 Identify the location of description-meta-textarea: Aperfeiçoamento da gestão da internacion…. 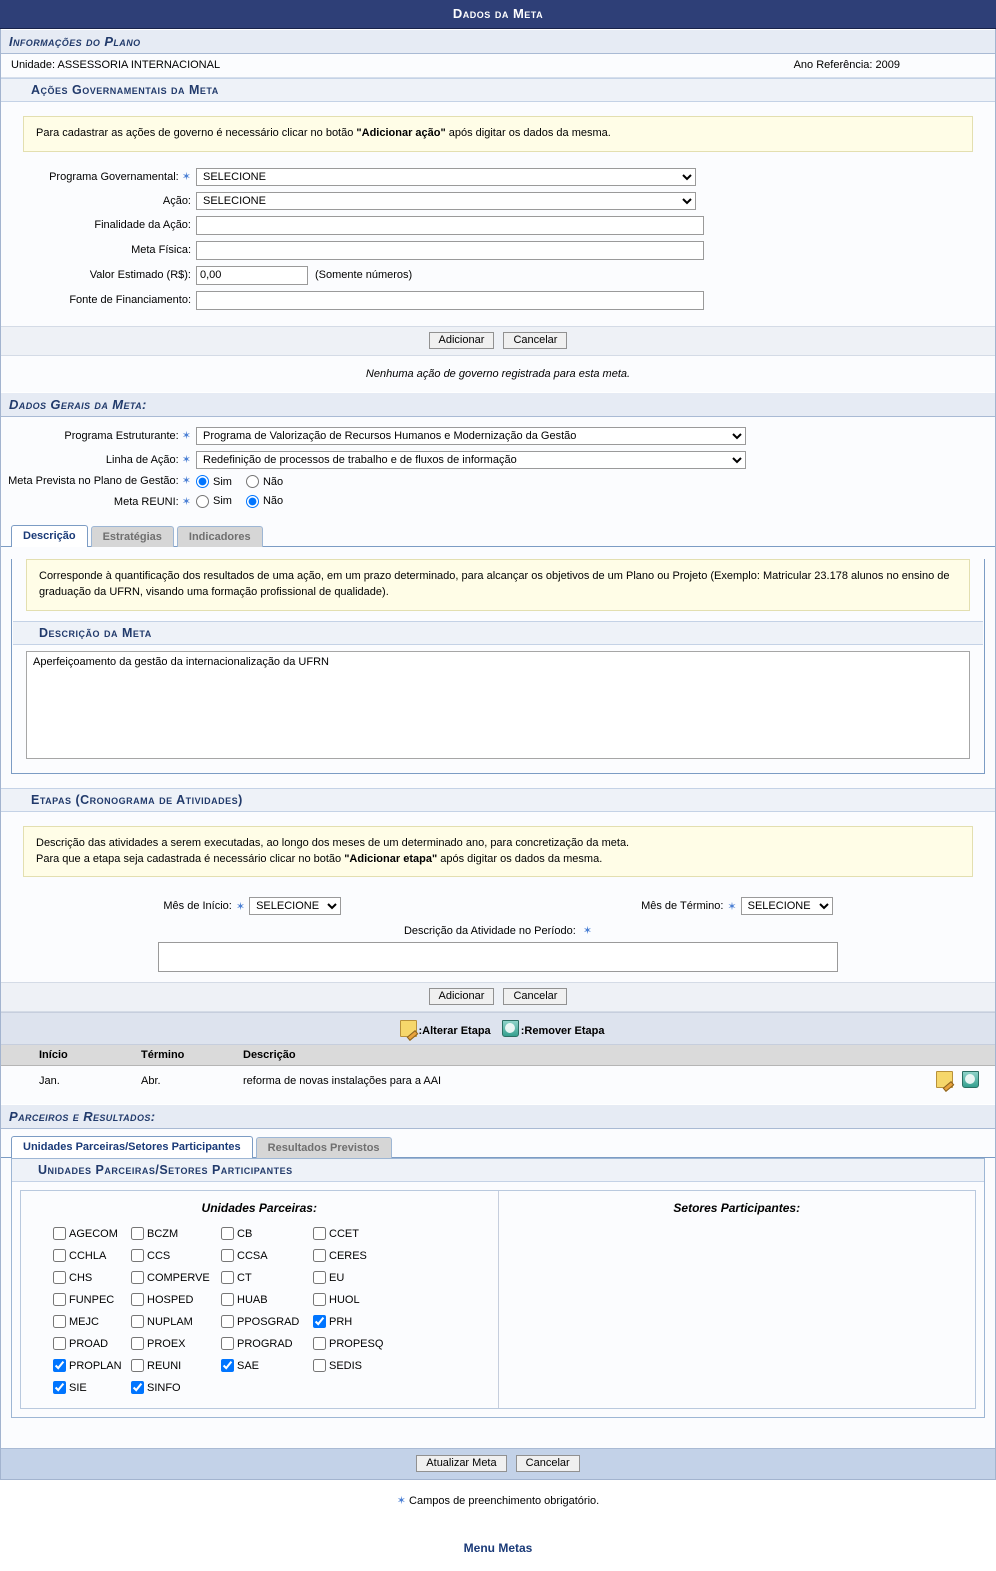
(498, 704).